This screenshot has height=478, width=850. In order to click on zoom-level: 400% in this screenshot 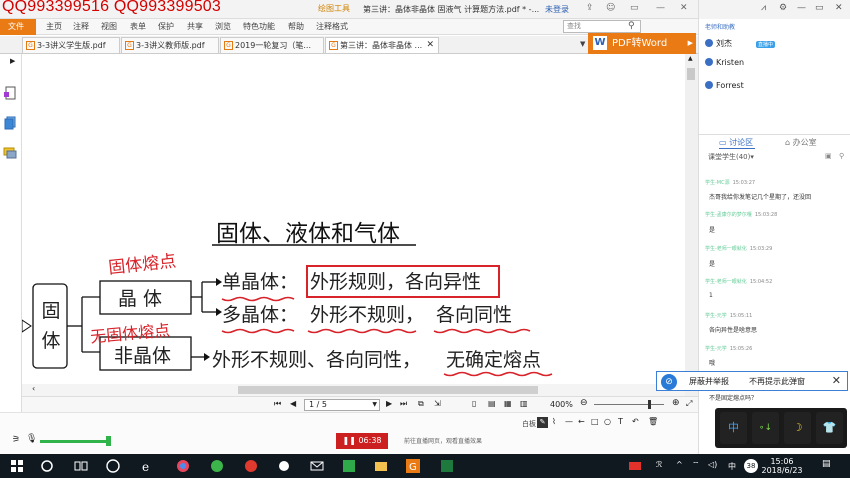, I will do `click(561, 404)`.